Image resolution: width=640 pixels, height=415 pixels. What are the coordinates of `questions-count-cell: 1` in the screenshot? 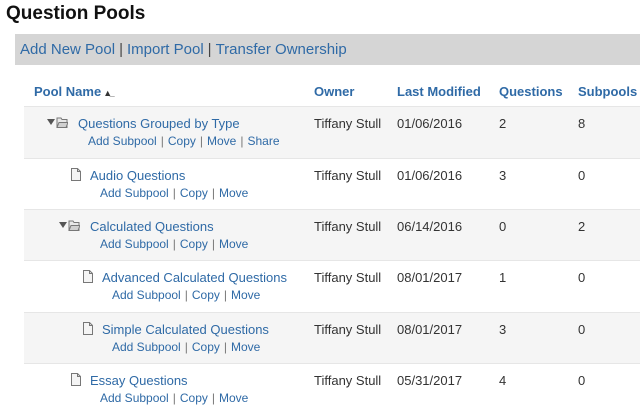 It's located at (503, 277).